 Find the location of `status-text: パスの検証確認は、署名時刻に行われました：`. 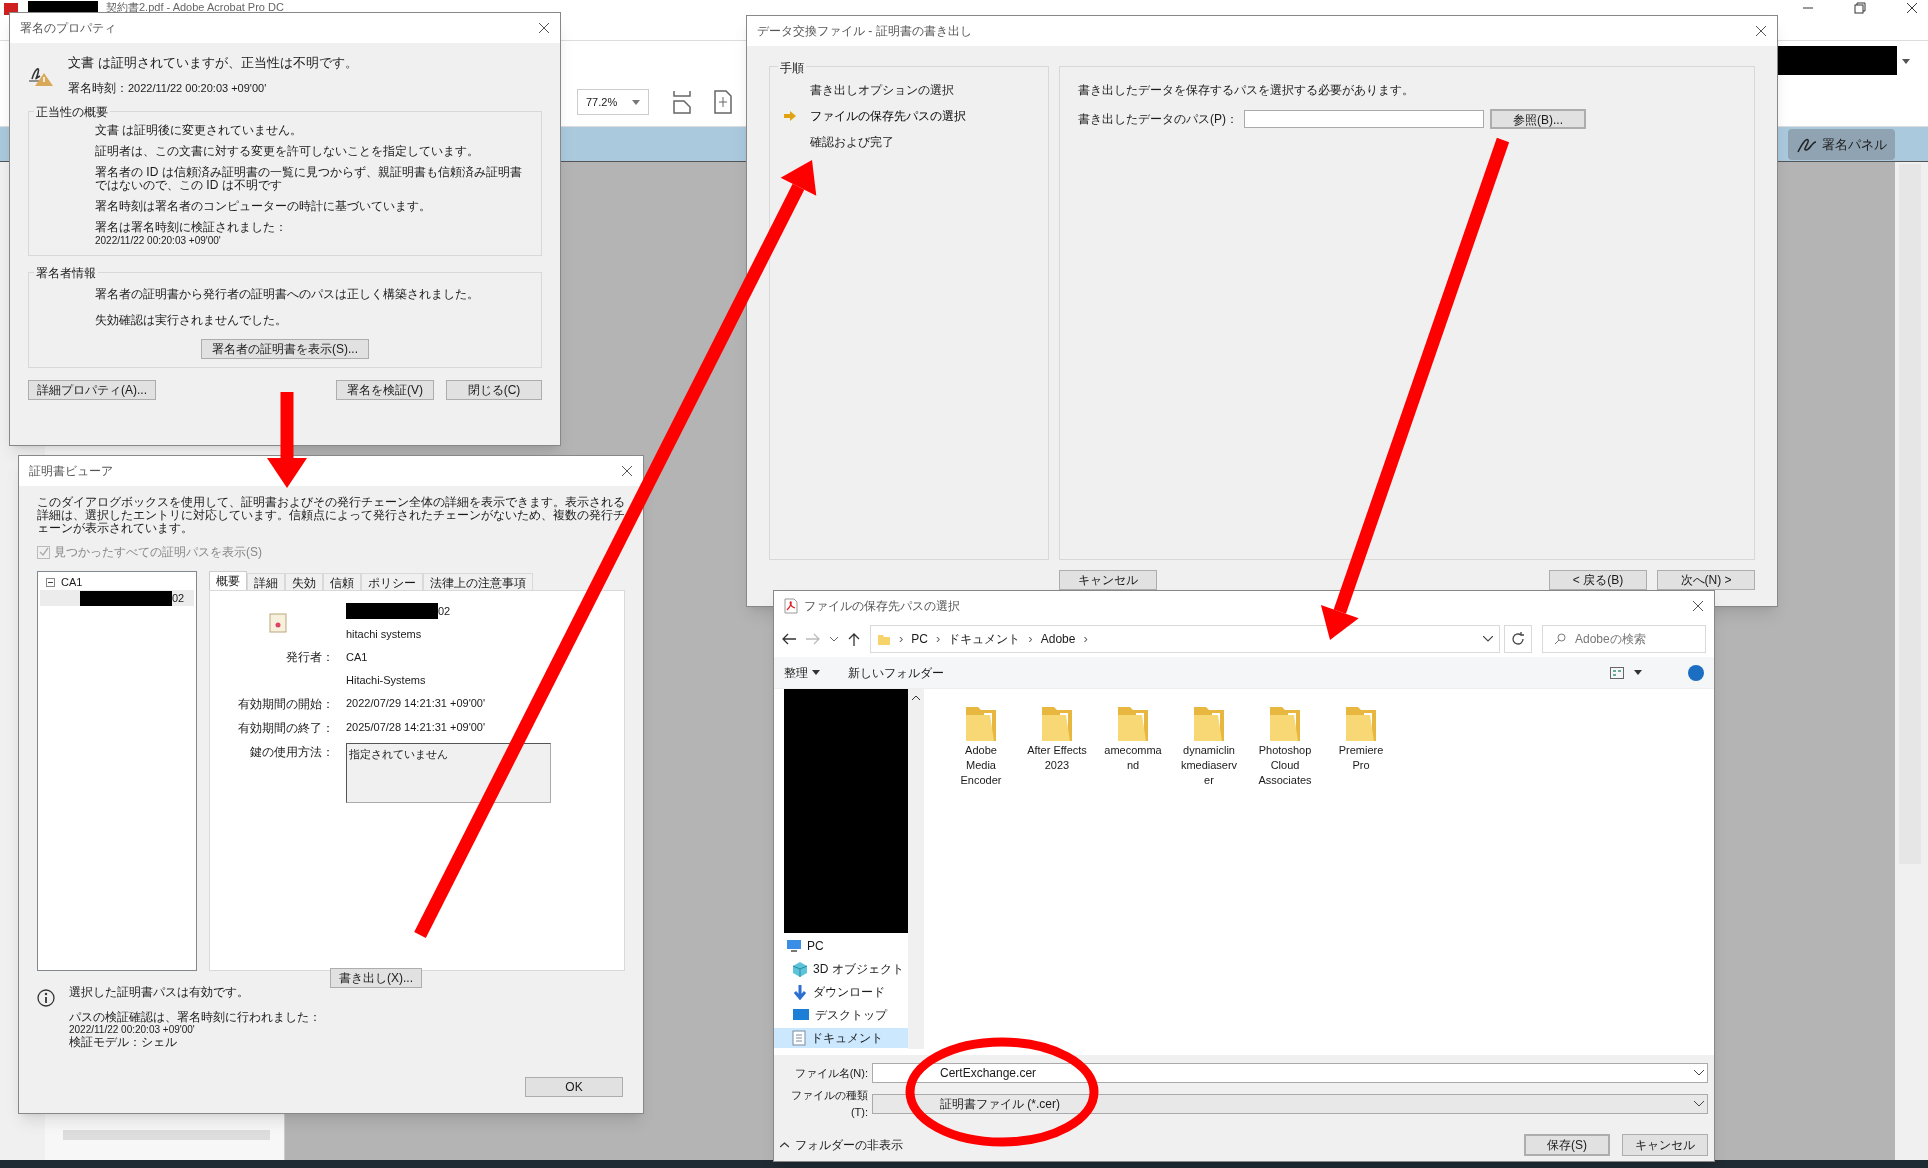

status-text: パスの検証確認は、署名時刻に行われました： is located at coordinates (195, 1017).